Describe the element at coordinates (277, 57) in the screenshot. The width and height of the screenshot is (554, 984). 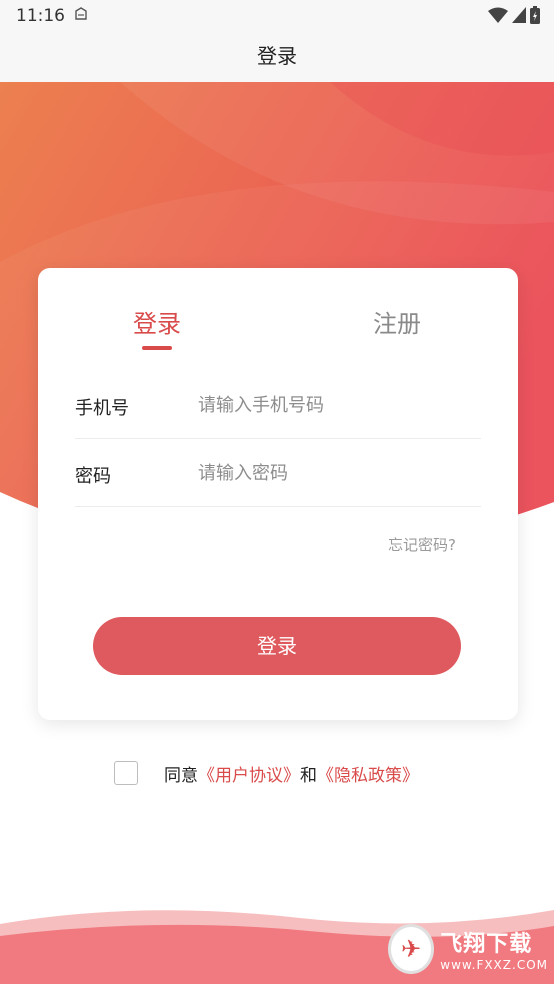
I see `page-title: 登录` at that location.